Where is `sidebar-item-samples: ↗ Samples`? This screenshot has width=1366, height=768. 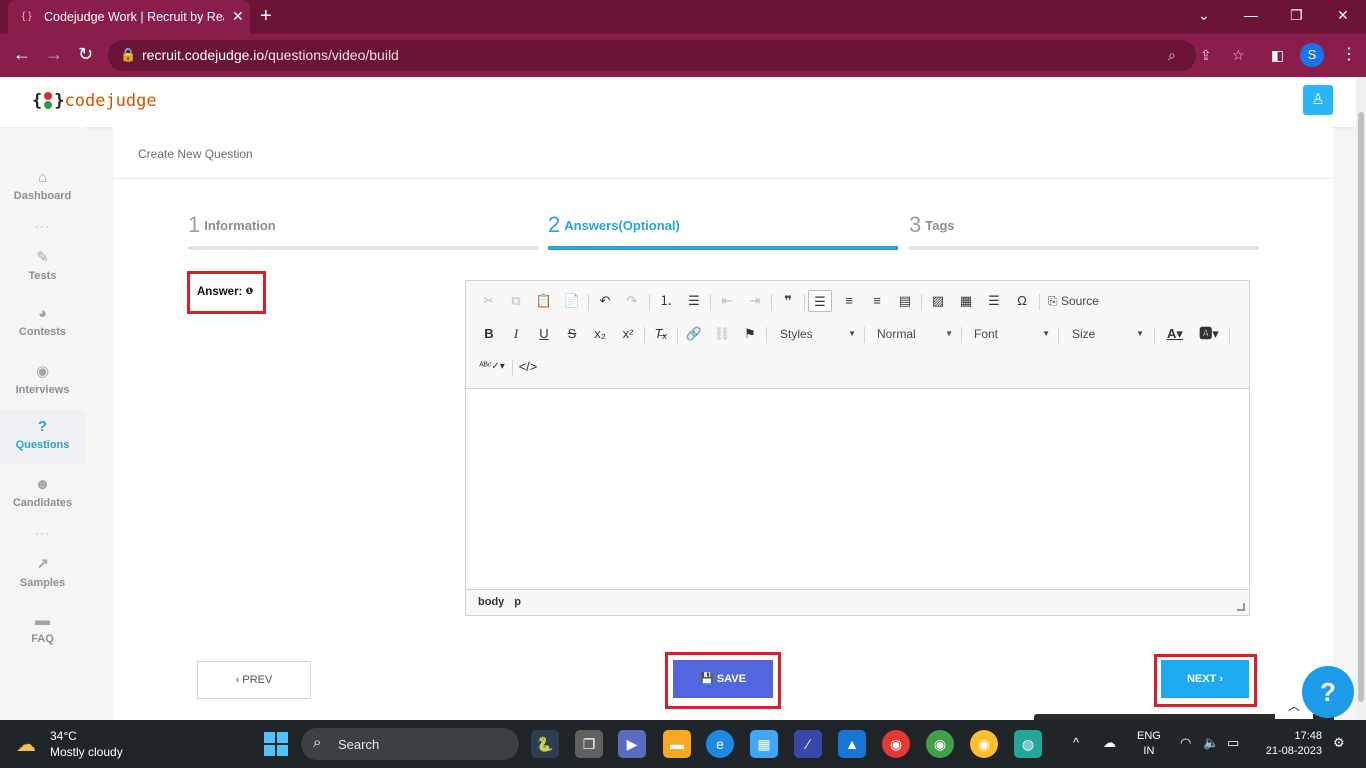
sidebar-item-samples: ↗ Samples is located at coordinates (42, 581).